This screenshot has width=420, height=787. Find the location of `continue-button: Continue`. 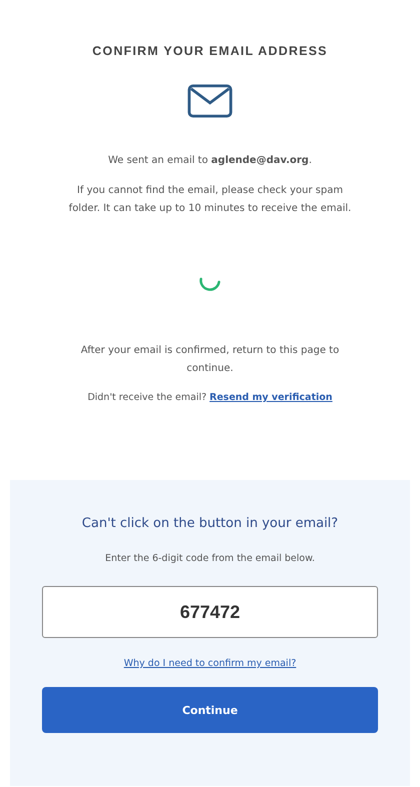

continue-button: Continue is located at coordinates (210, 710).